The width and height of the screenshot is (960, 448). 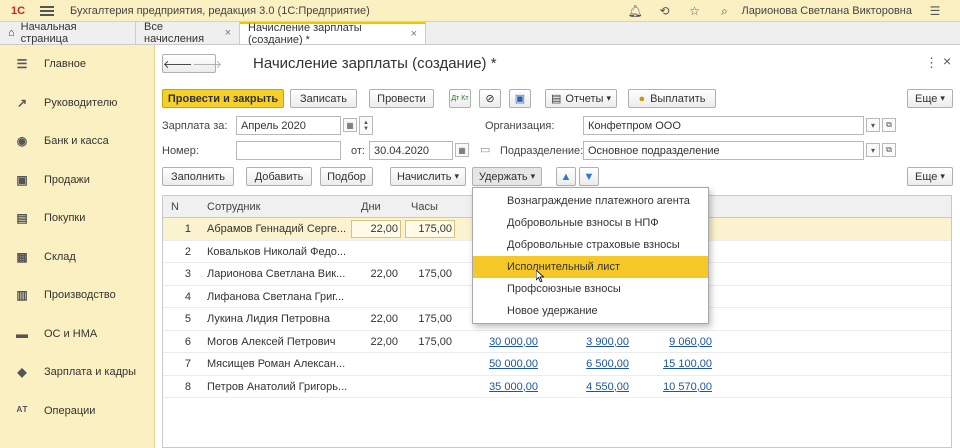 I want to click on bell-icon: 🔔︎, so click(x=634, y=11).